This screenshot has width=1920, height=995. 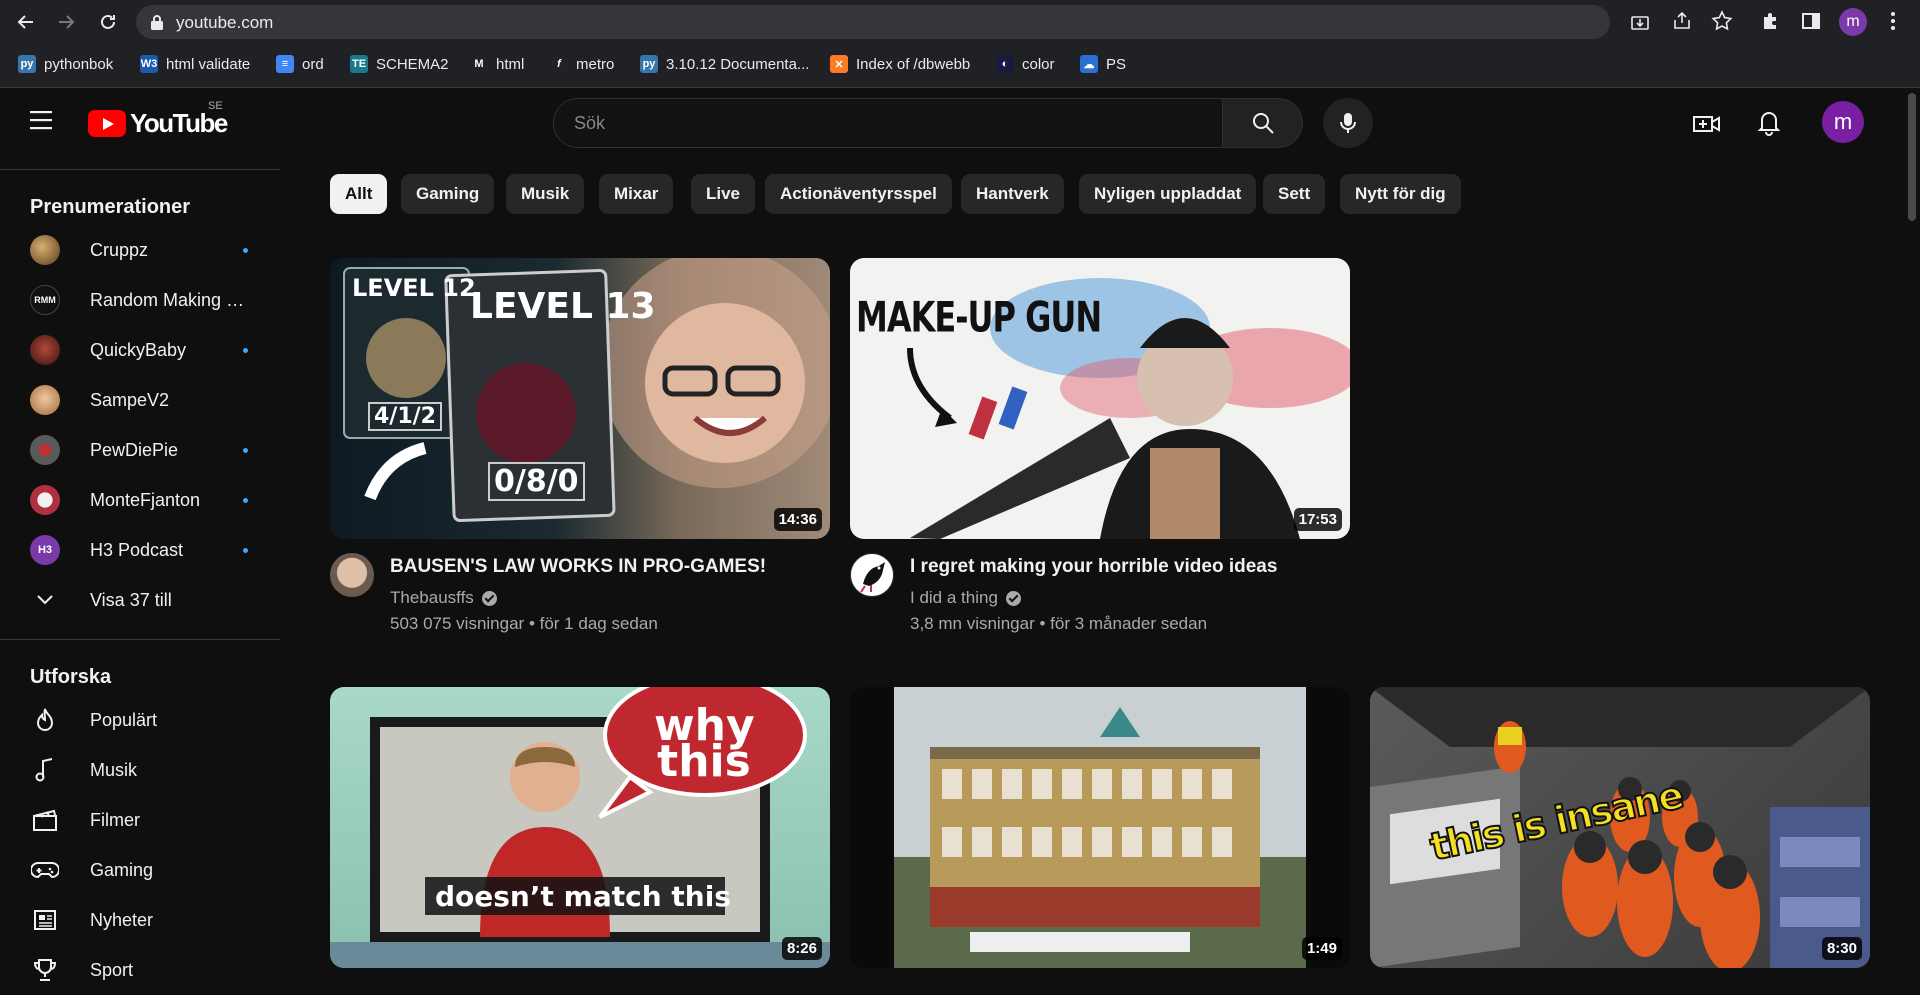 What do you see at coordinates (399, 64) in the screenshot?
I see `bookmark-schema2: TE SCHEMA2` at bounding box center [399, 64].